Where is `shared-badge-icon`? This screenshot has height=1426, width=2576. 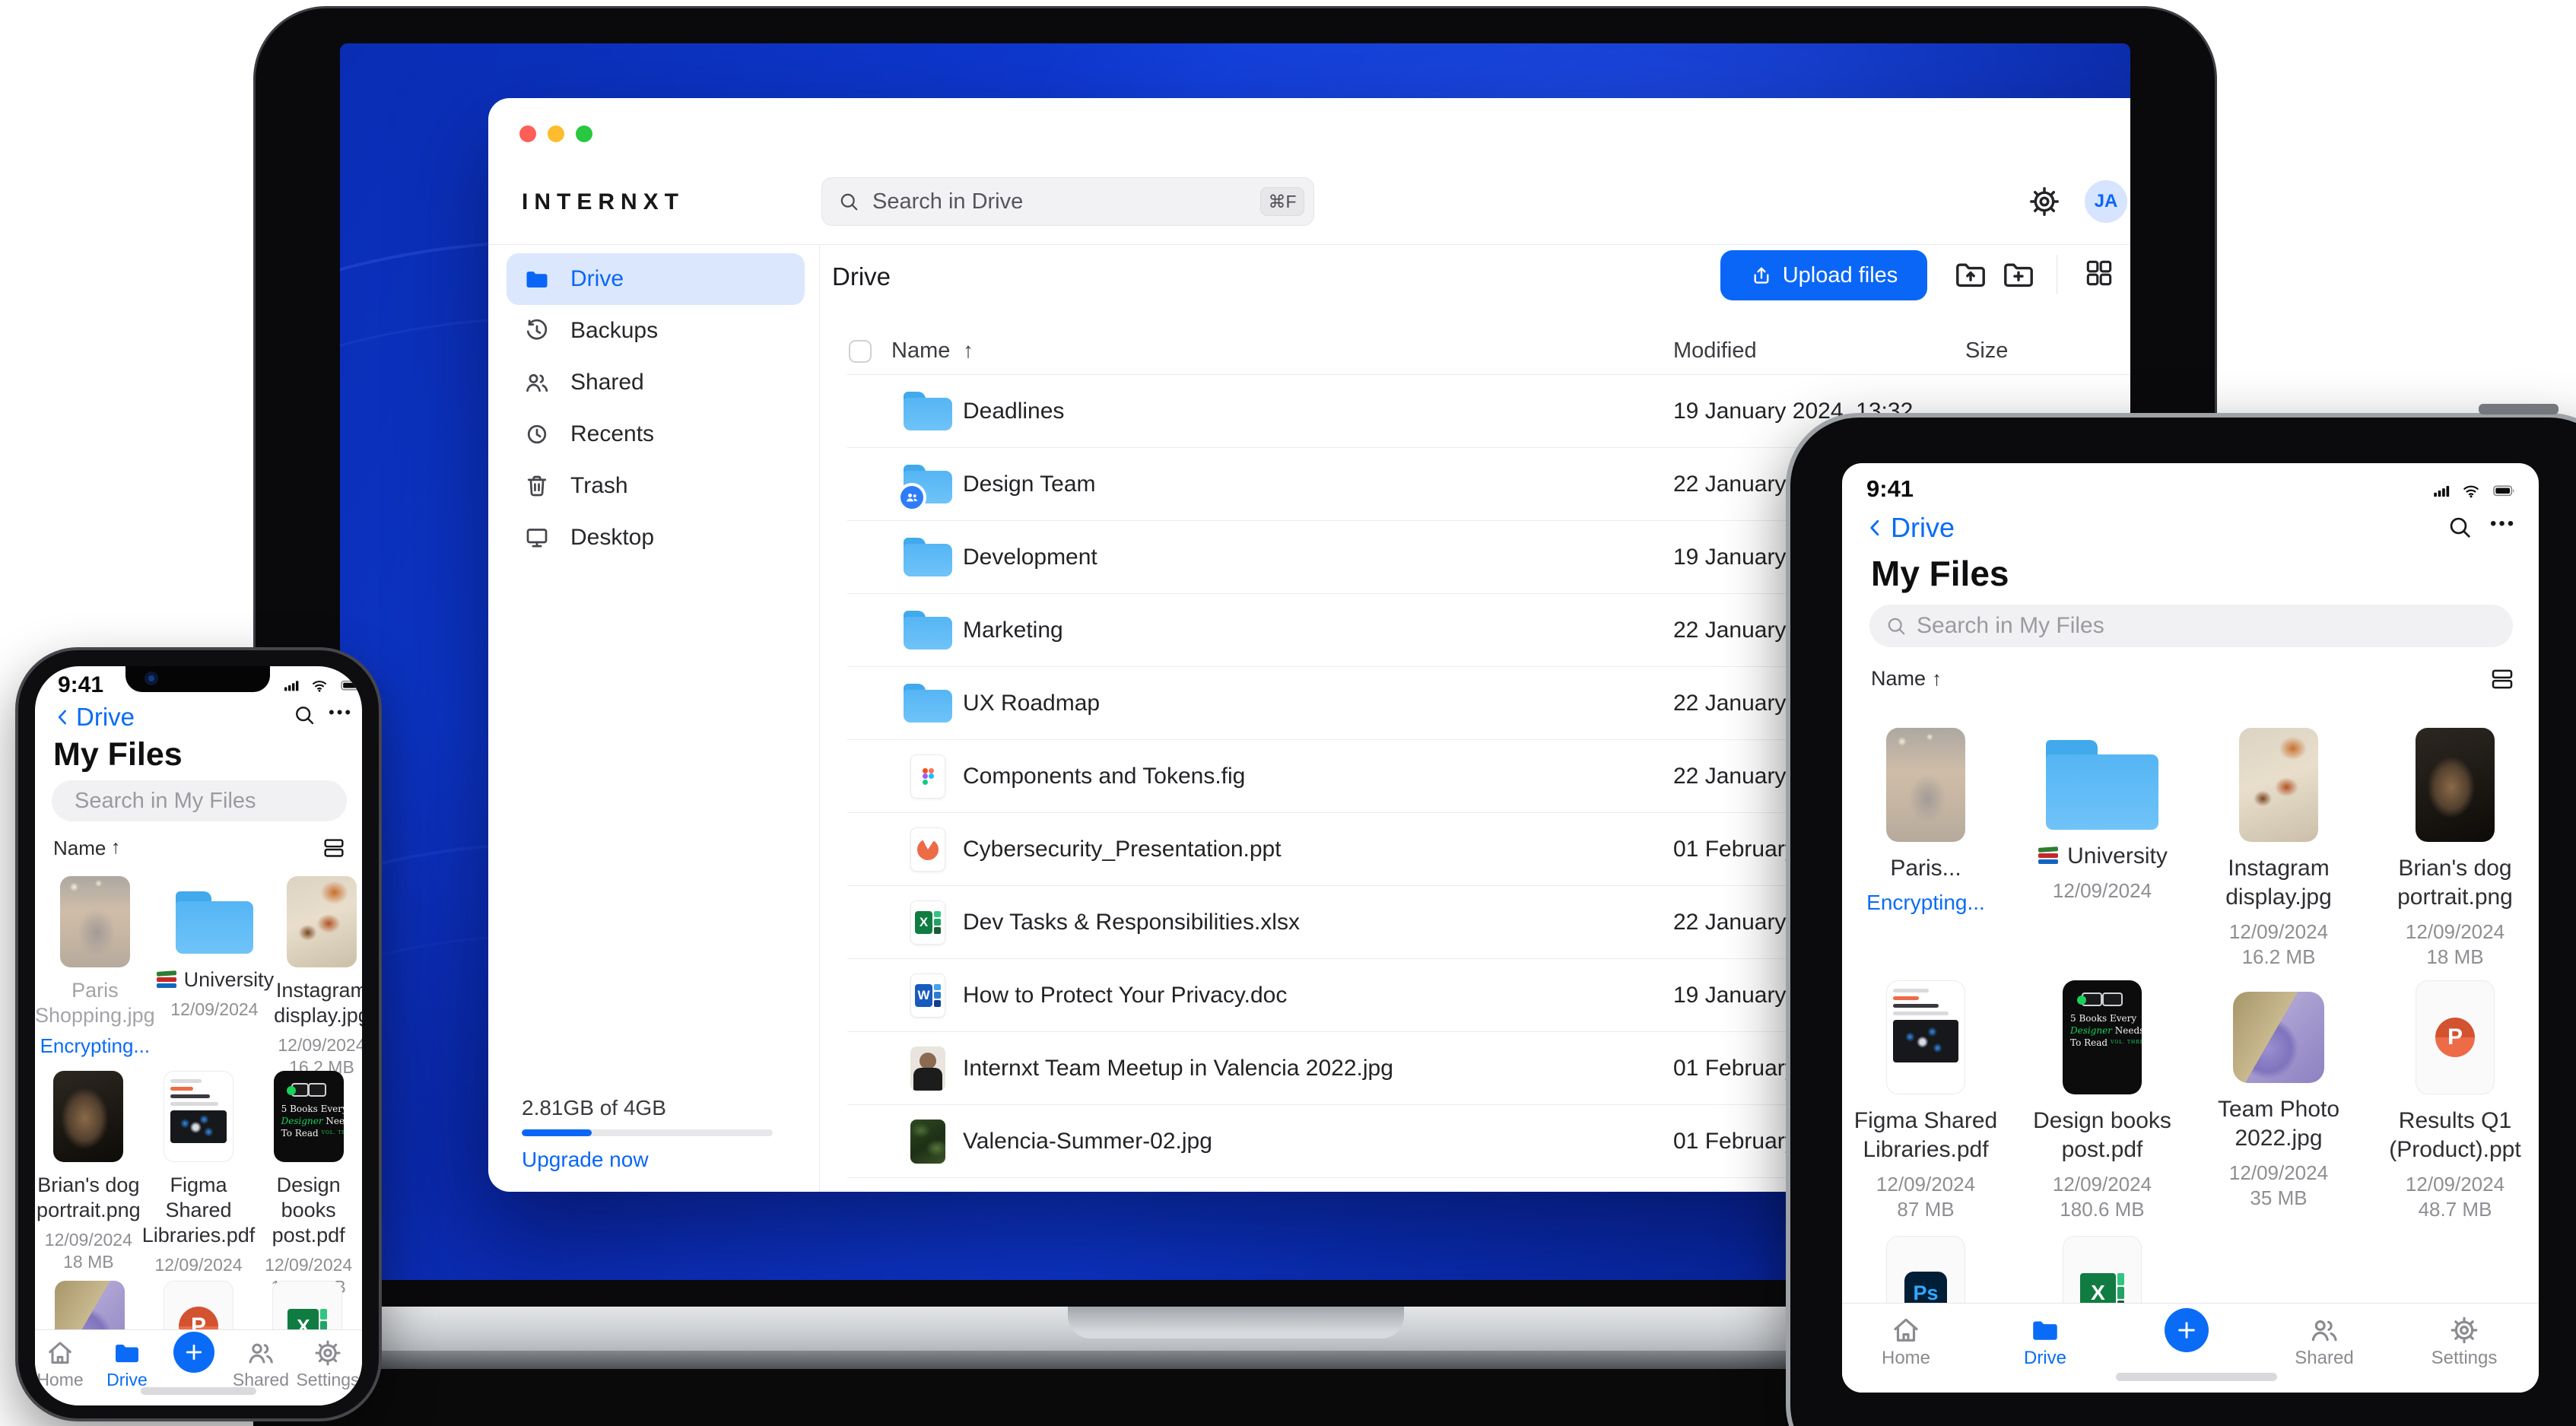
shared-badge-icon is located at coordinates (911, 497).